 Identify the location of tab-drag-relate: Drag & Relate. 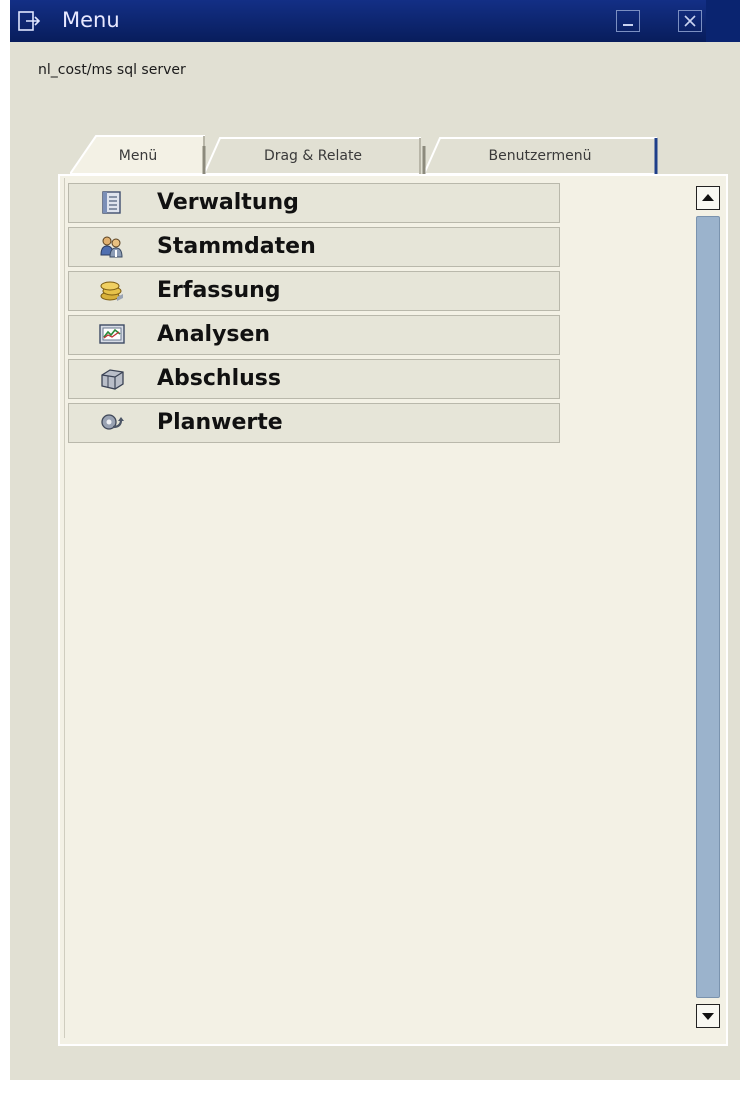
(313, 154).